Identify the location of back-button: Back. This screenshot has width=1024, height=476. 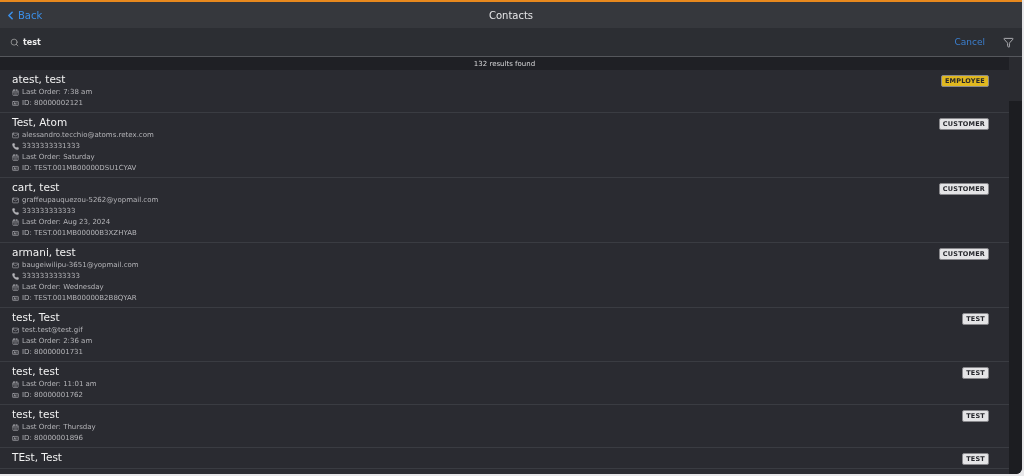
(23, 15).